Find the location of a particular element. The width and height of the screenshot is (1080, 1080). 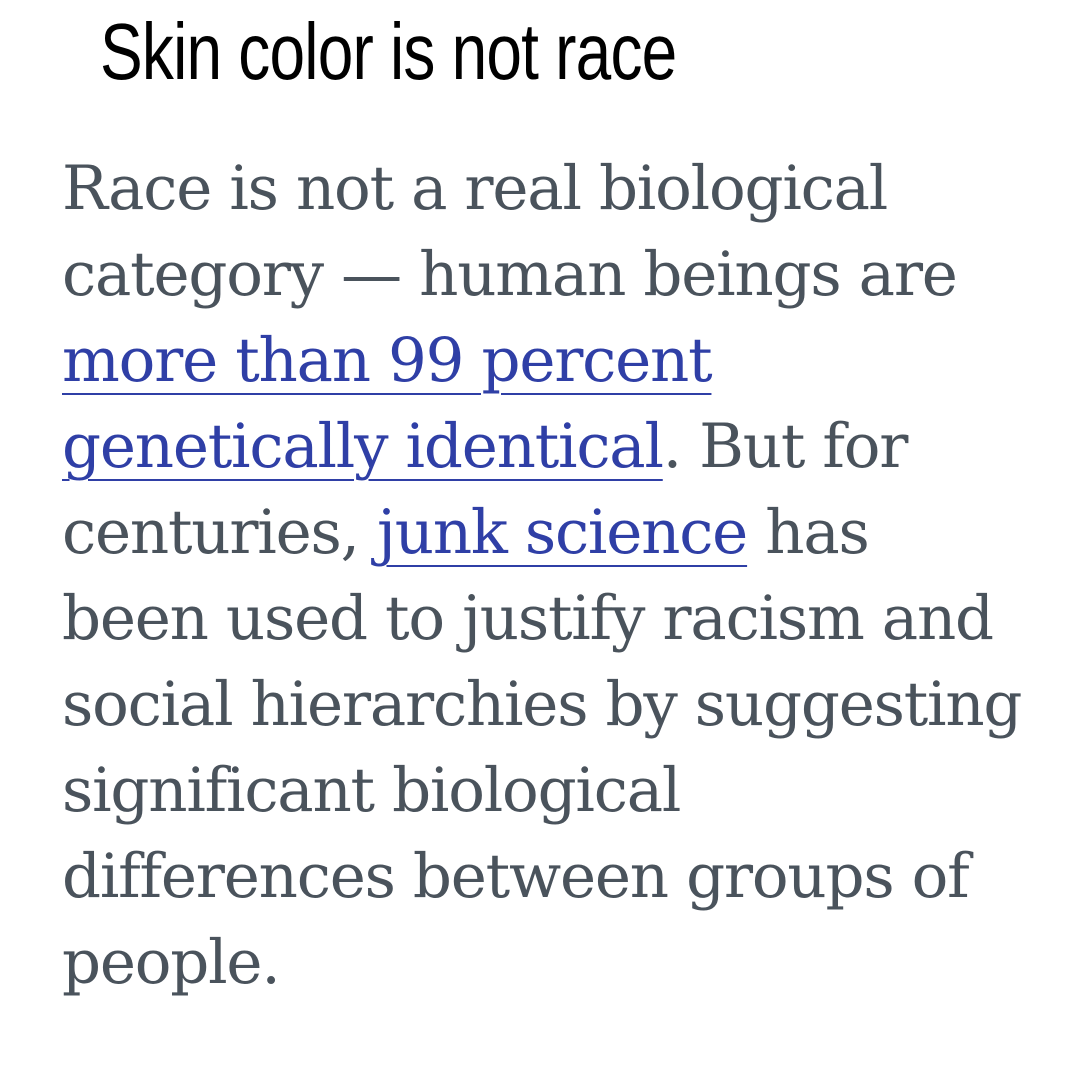

paragraph-line: centuries, junk science has is located at coordinates (562, 533).